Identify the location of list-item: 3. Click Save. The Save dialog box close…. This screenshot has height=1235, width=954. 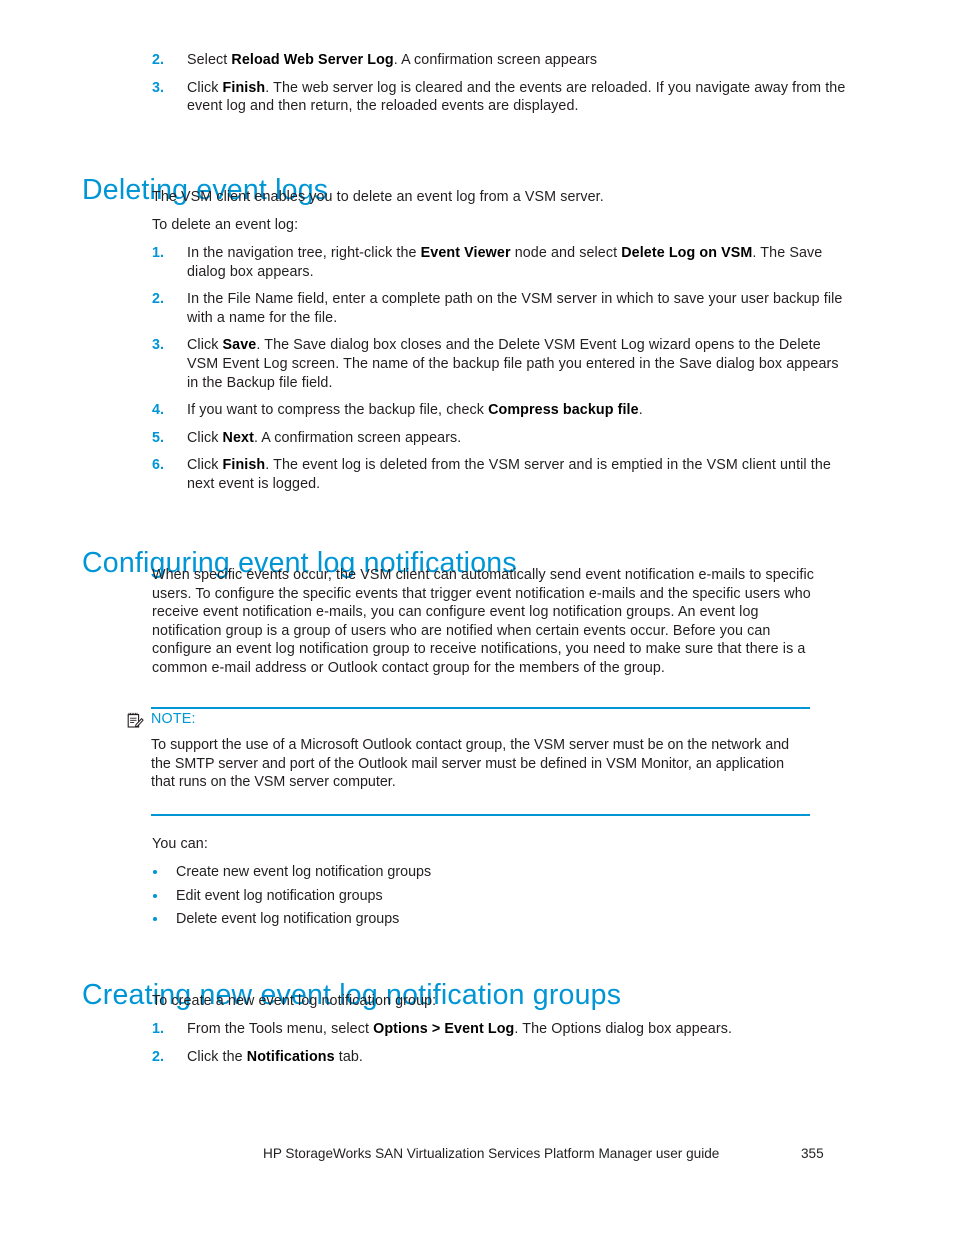
(477, 364).